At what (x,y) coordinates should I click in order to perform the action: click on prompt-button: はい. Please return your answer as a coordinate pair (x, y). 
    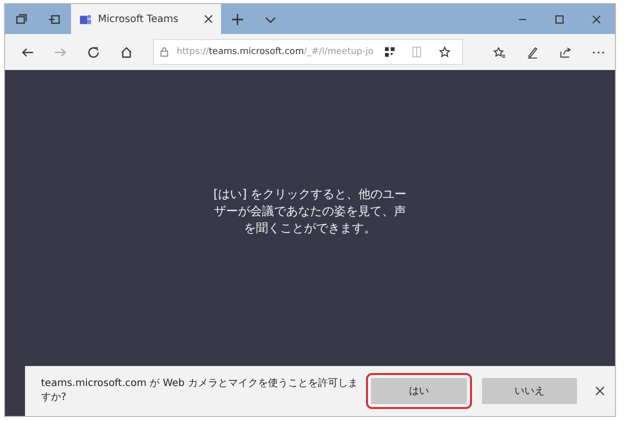
    Looking at the image, I should click on (418, 391).